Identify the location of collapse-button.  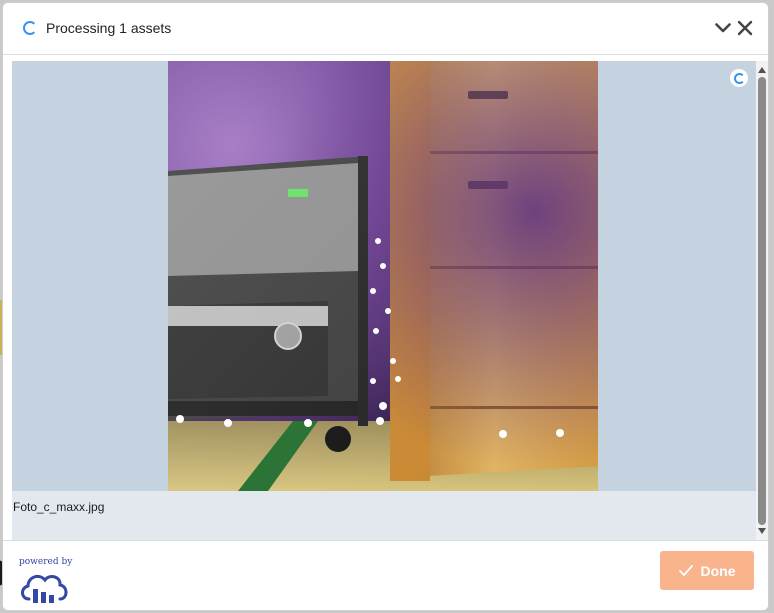
(723, 28).